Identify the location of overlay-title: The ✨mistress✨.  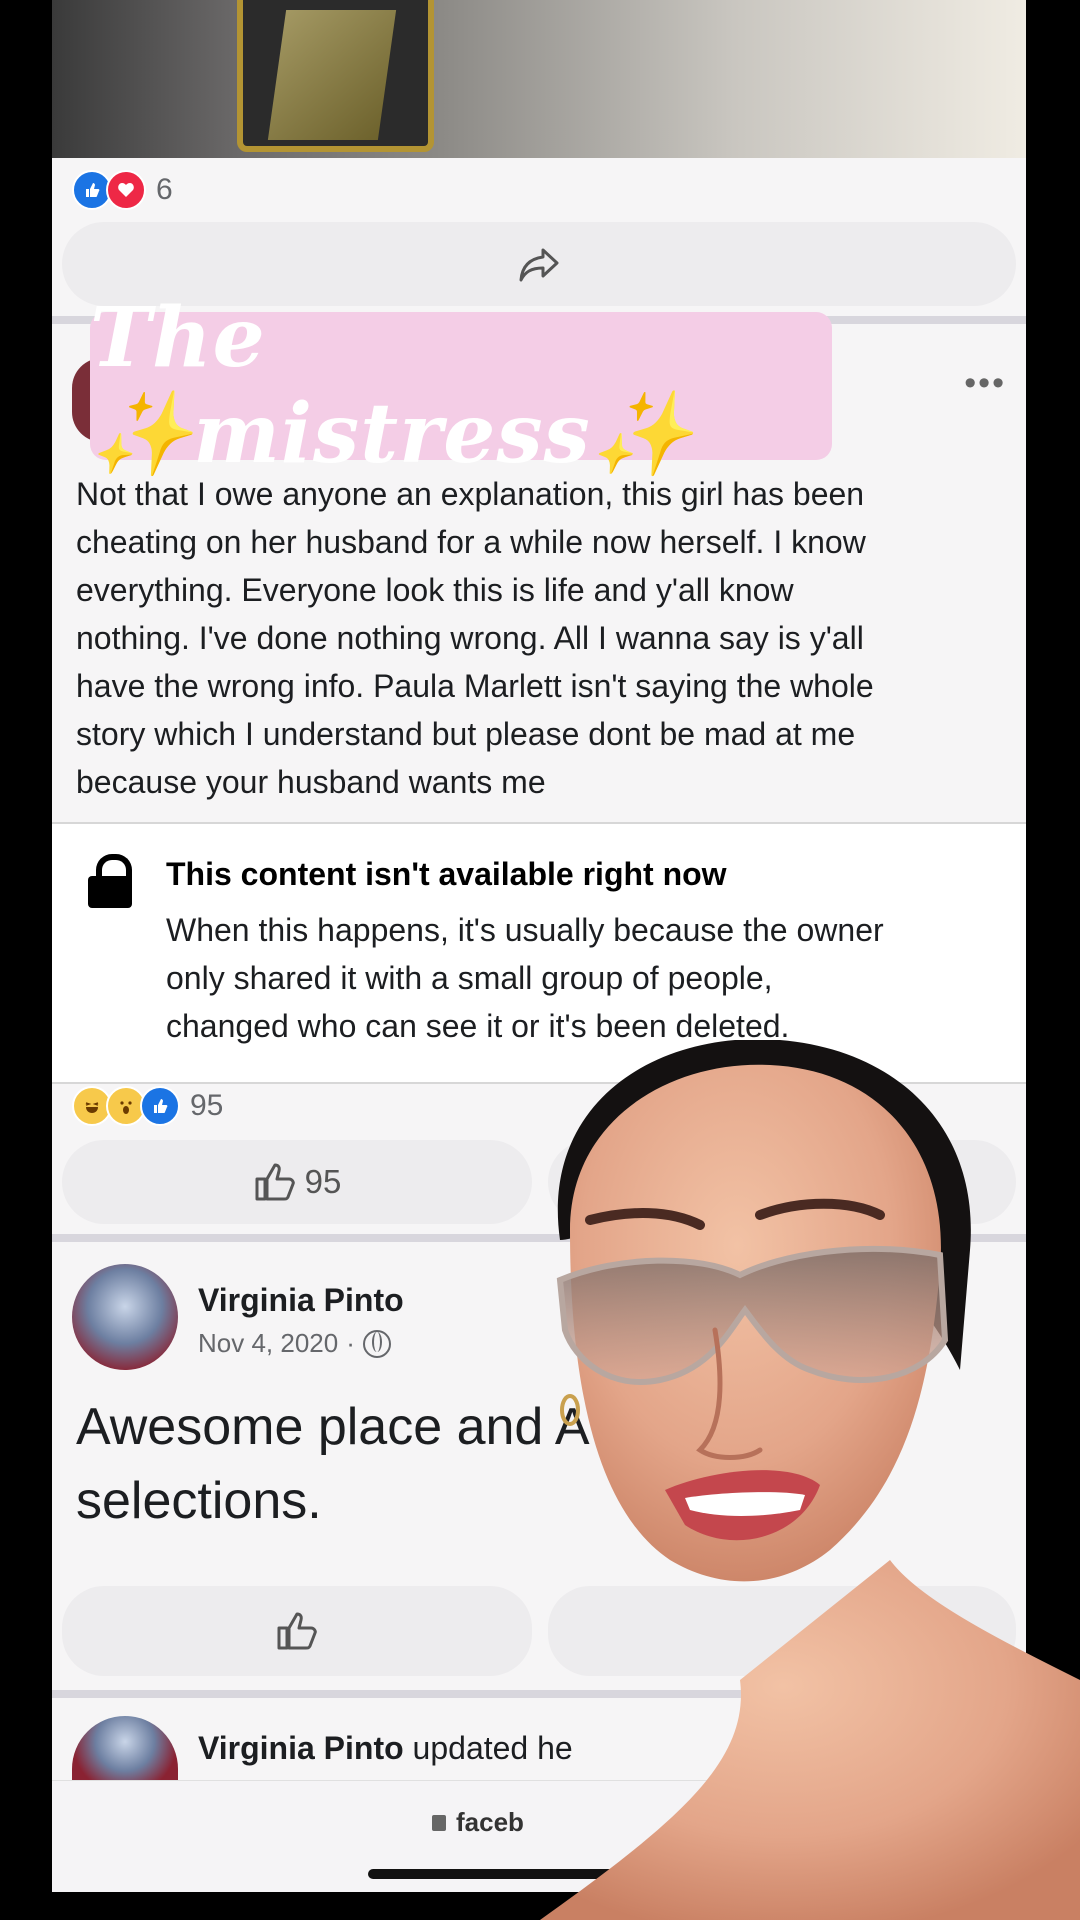
(461, 386).